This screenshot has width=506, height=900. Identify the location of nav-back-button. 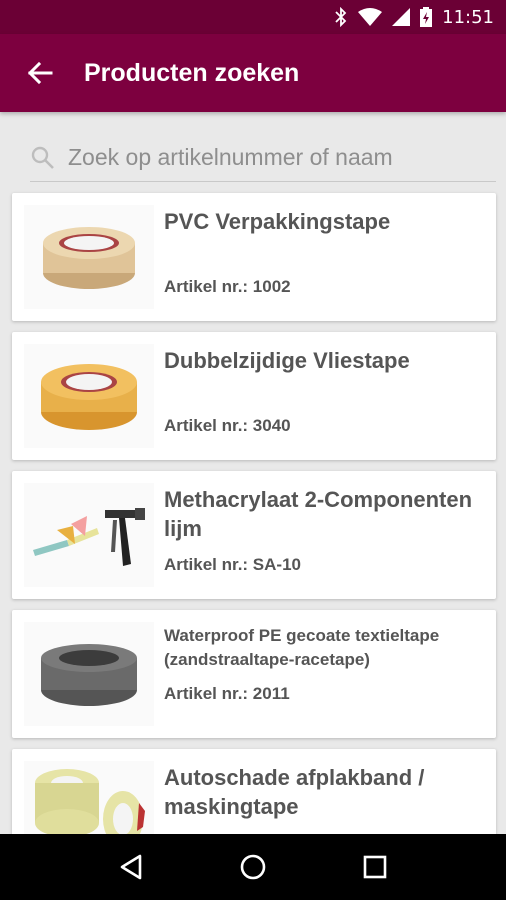
(131, 867).